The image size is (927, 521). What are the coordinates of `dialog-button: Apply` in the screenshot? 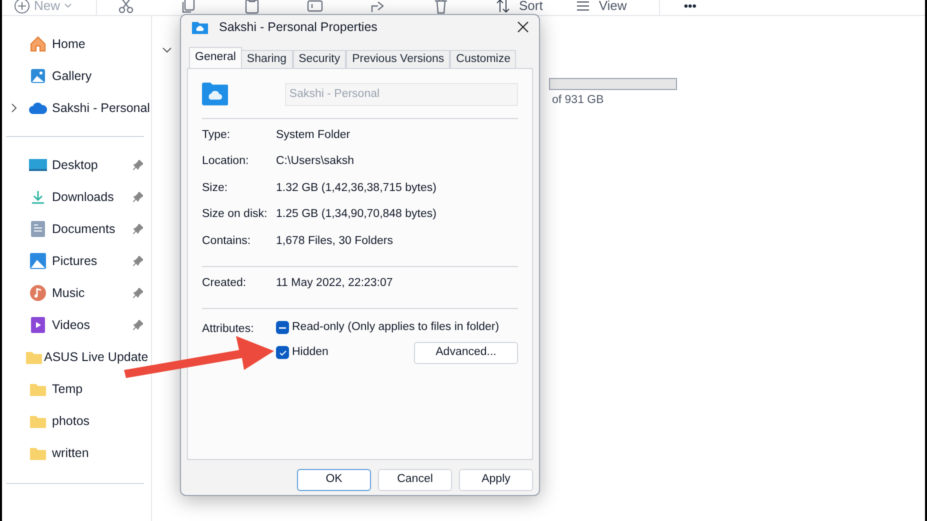 It's located at (496, 480).